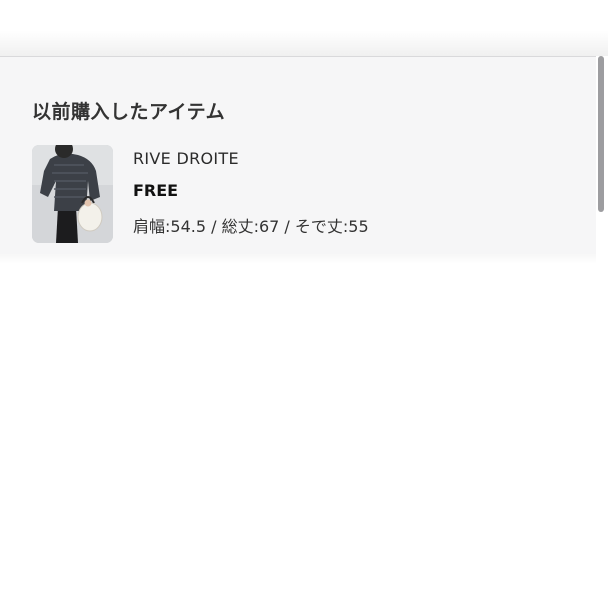 The image size is (608, 608). Describe the element at coordinates (601, 134) in the screenshot. I see `vertical-scrollbar` at that location.